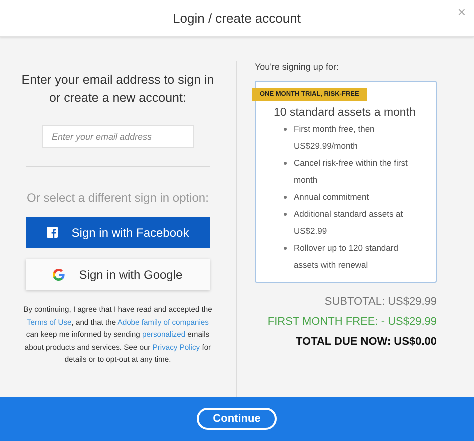  I want to click on plan-feature: Cancel risk-free within the first month, so click(351, 172).